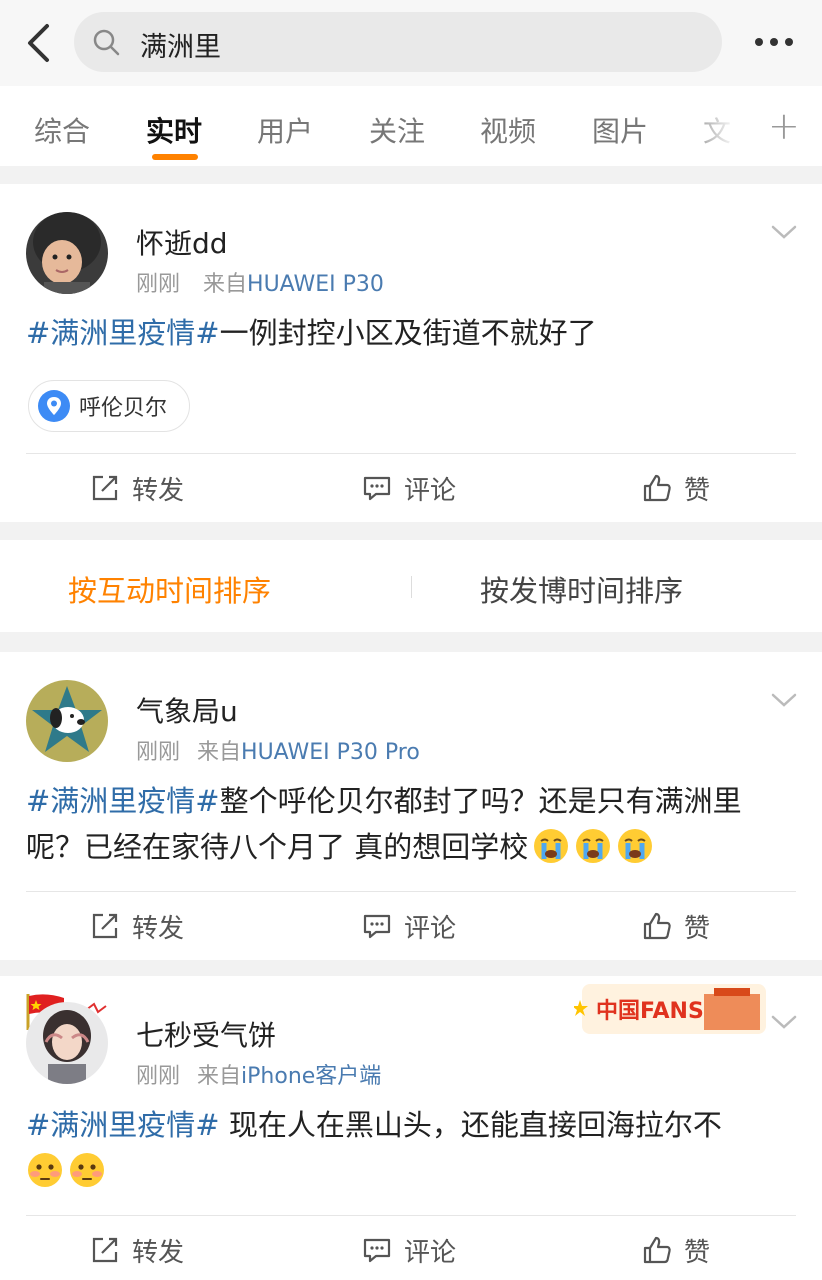 The height and width of the screenshot is (1280, 822). I want to click on tab-users: 用户, so click(285, 130).